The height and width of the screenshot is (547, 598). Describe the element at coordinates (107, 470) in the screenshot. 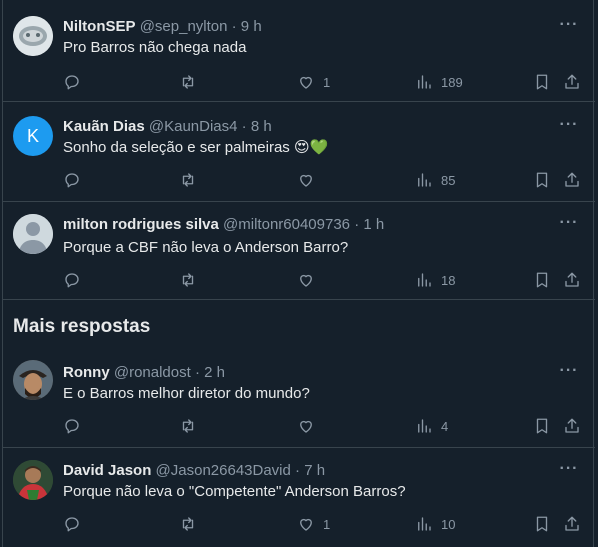

I see `author-name: David Jason` at that location.